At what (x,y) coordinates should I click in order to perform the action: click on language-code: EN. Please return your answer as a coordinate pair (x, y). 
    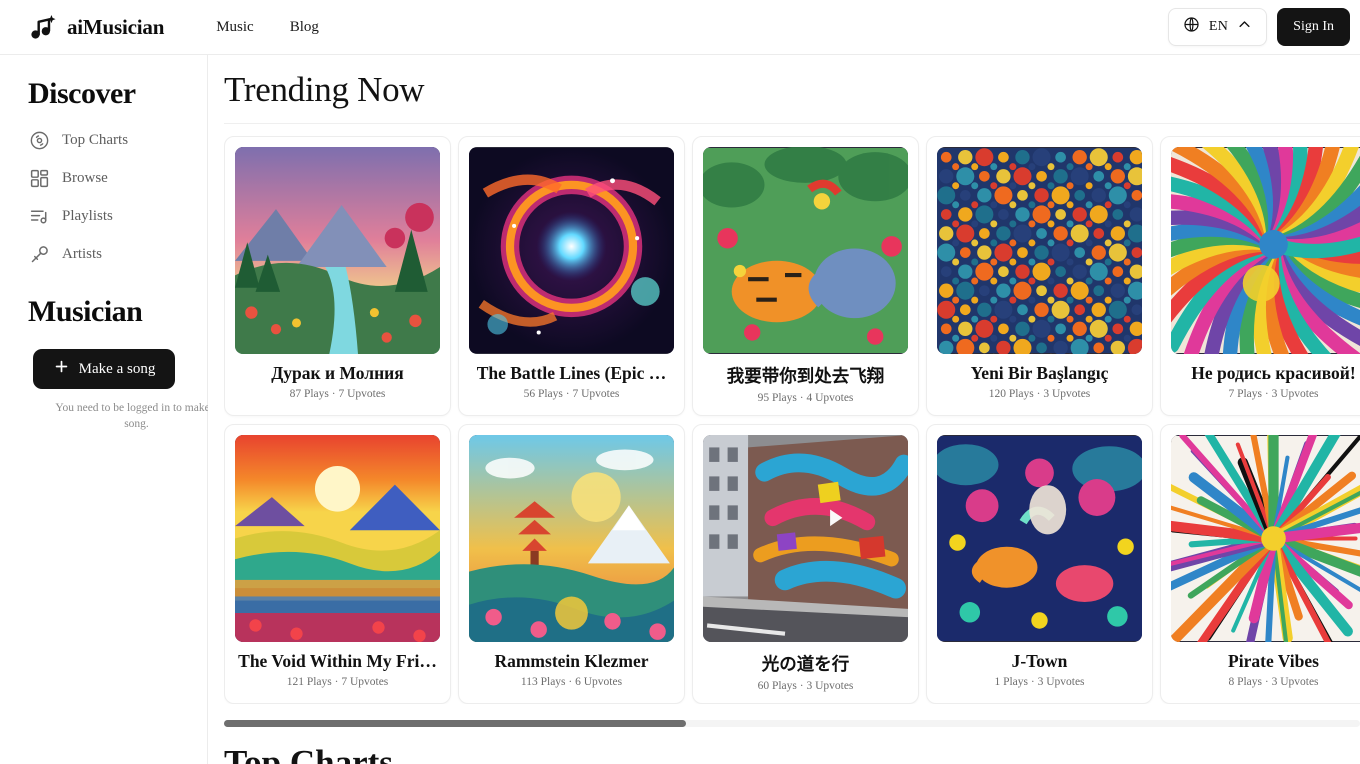
    Looking at the image, I should click on (1218, 26).